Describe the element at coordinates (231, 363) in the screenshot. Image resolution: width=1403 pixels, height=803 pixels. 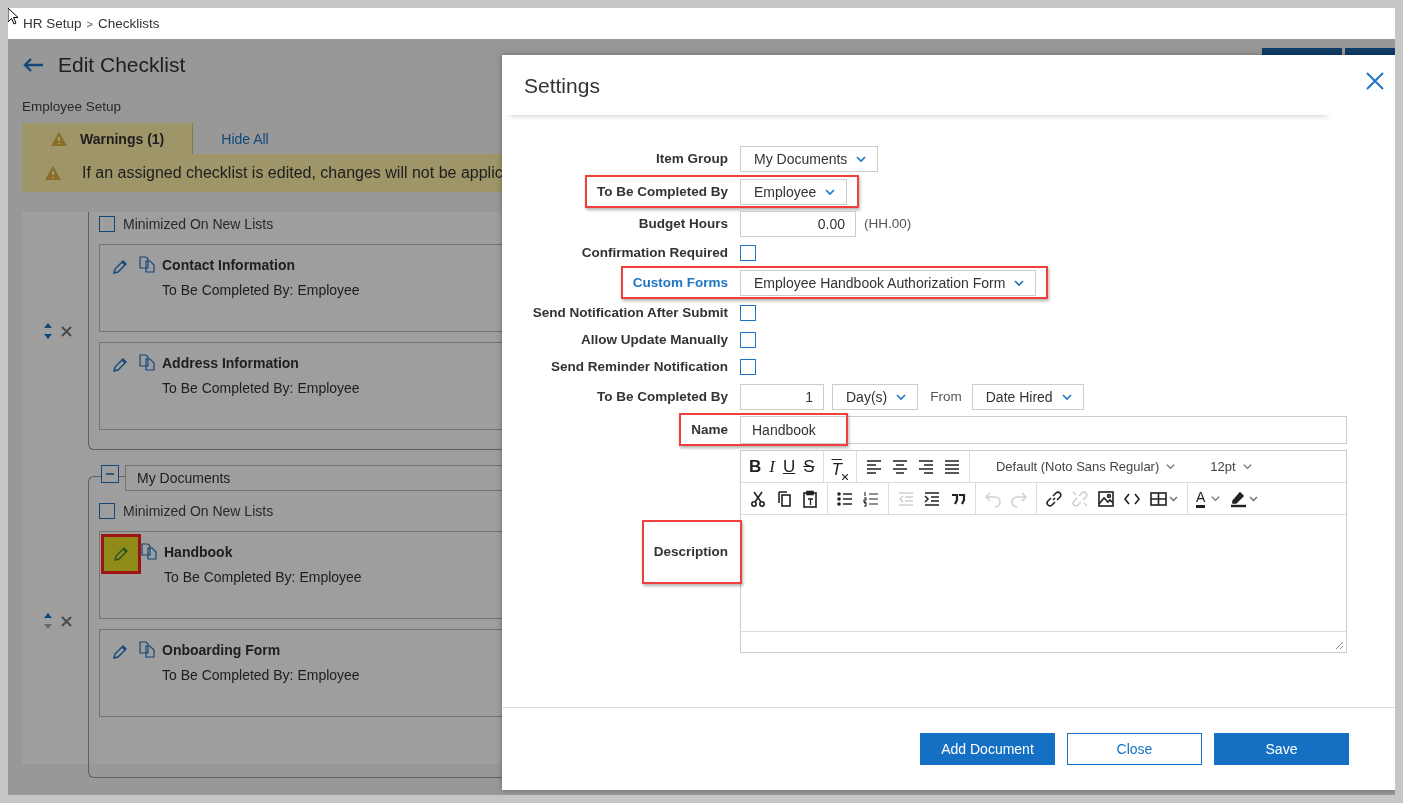
I see `item-title: Address Information` at that location.